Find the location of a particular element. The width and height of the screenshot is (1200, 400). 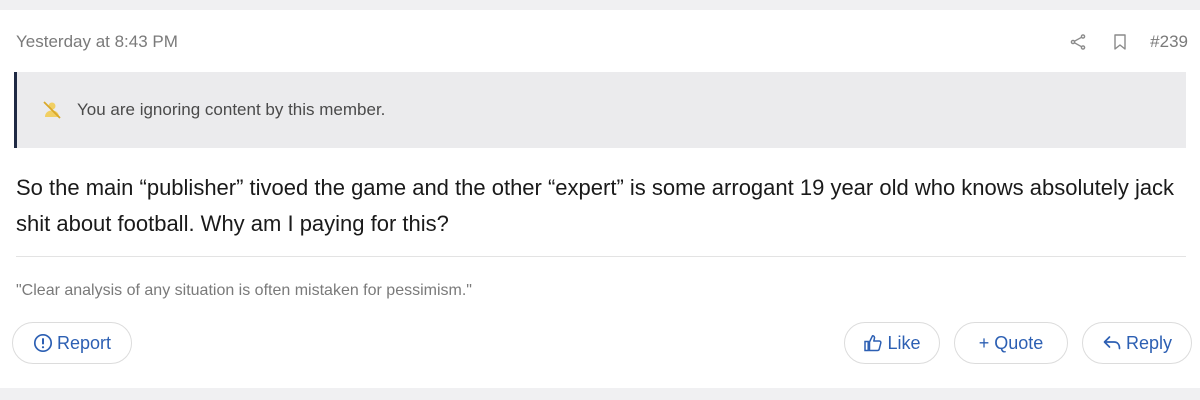

report-button-label: Report is located at coordinates (84, 342).